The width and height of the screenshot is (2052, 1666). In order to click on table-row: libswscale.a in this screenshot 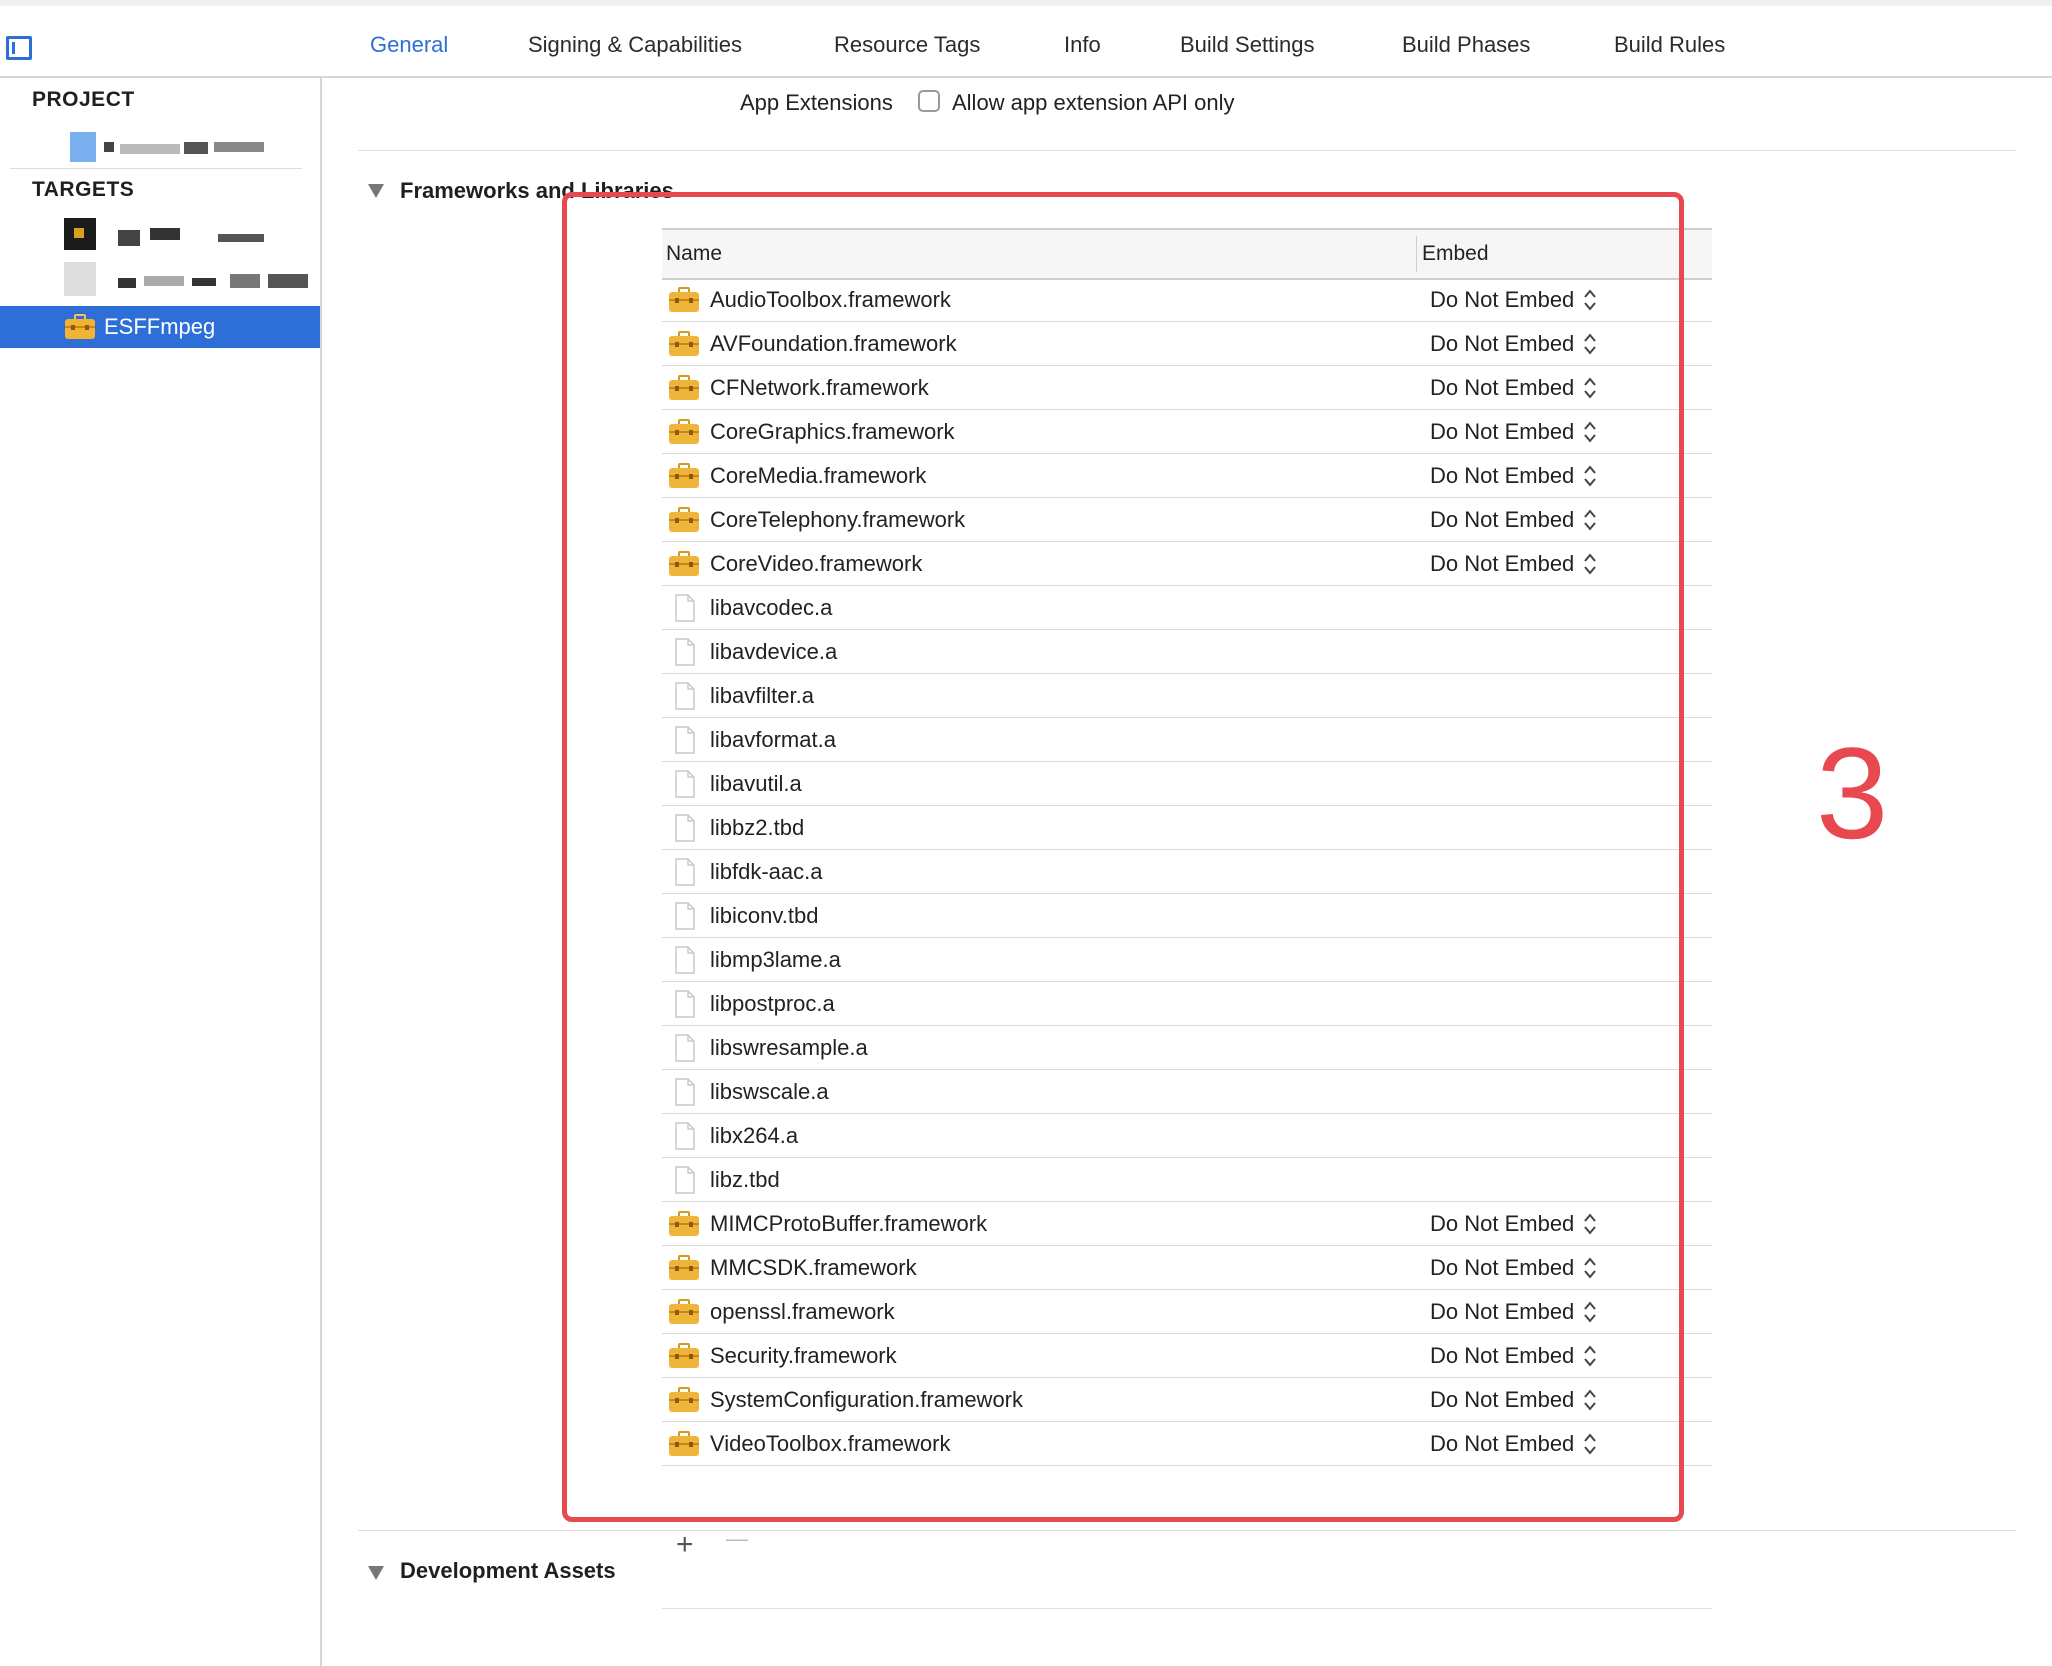, I will do `click(1187, 1092)`.